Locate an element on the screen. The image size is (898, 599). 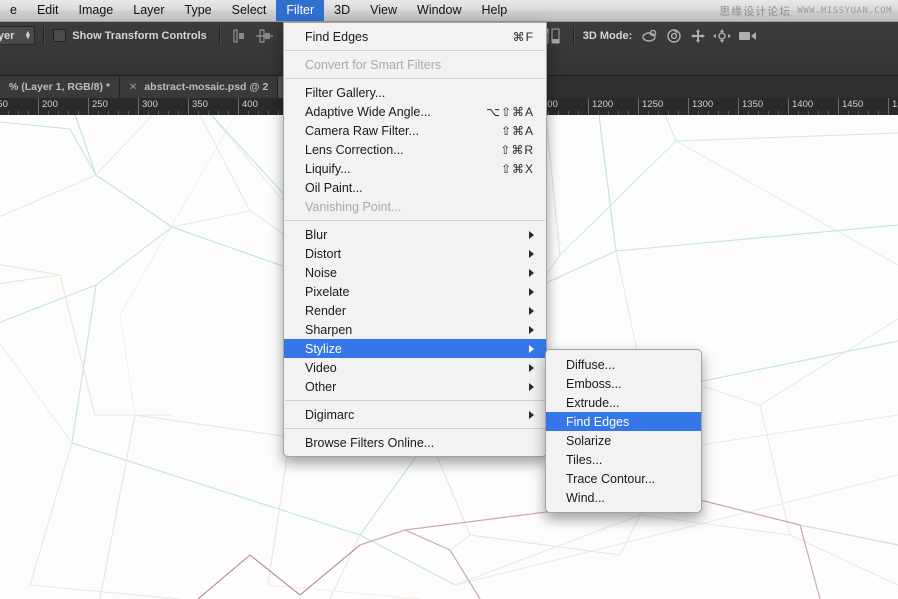
show-transform-controls-checkbox is located at coordinates (60, 35).